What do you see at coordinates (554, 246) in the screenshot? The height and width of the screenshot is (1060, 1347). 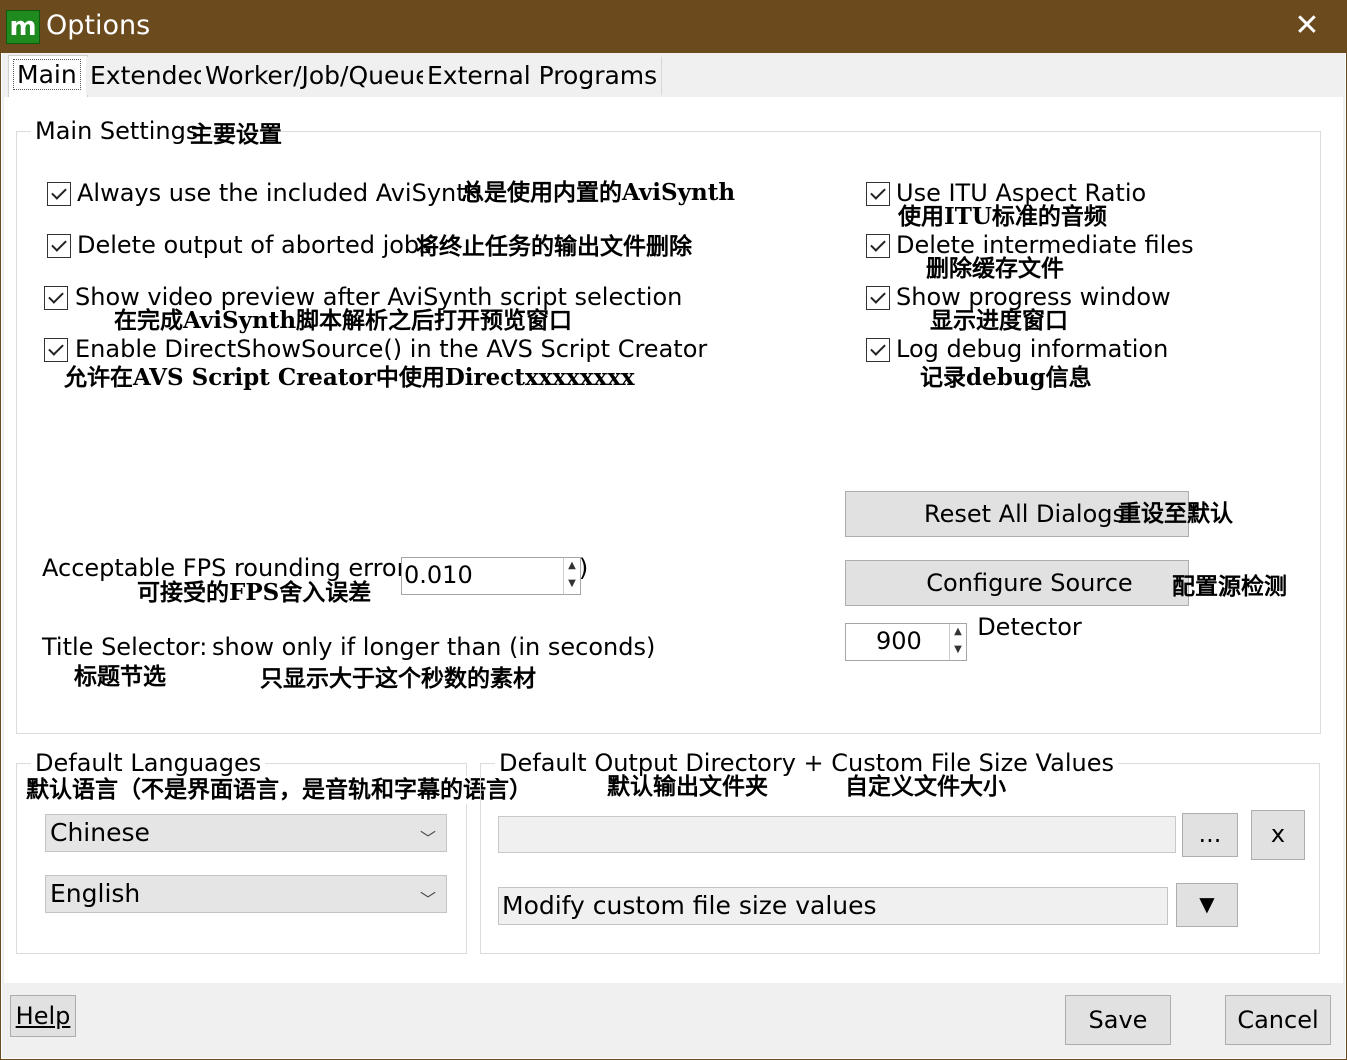 I see `delete-aborted-output-cn: 将终止任务的输出文件删除` at bounding box center [554, 246].